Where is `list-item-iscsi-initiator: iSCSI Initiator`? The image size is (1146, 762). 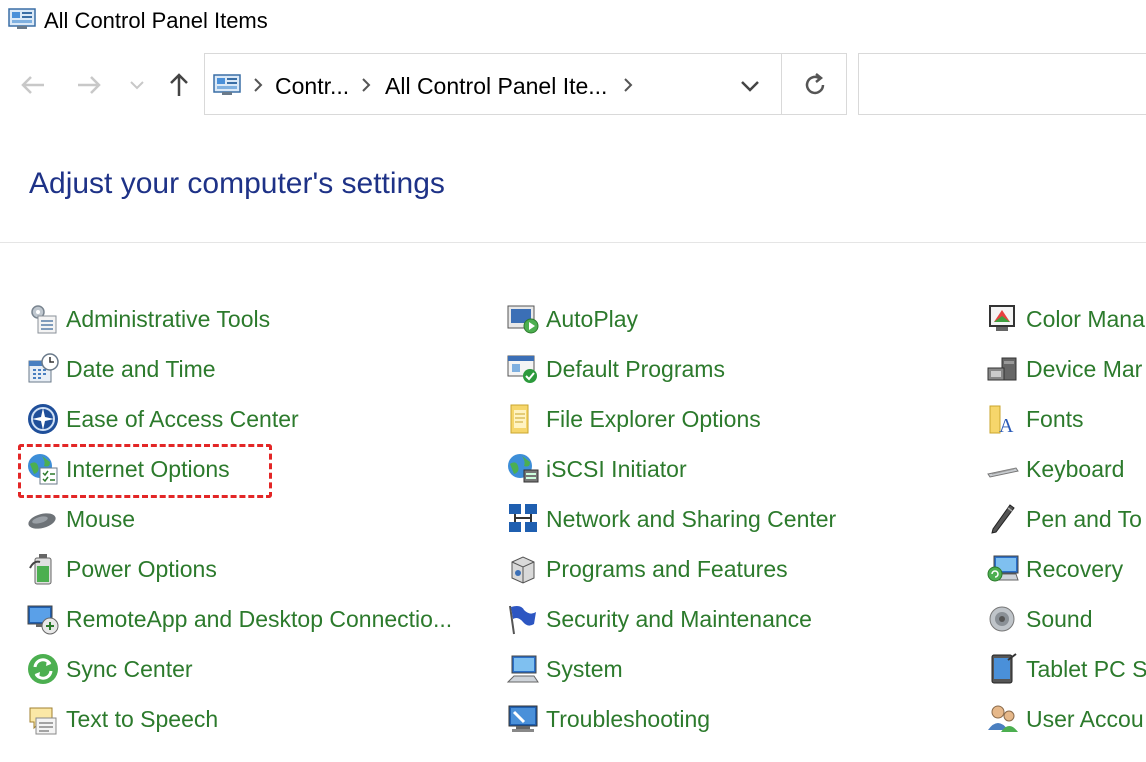 list-item-iscsi-initiator: iSCSI Initiator is located at coordinates (671, 469).